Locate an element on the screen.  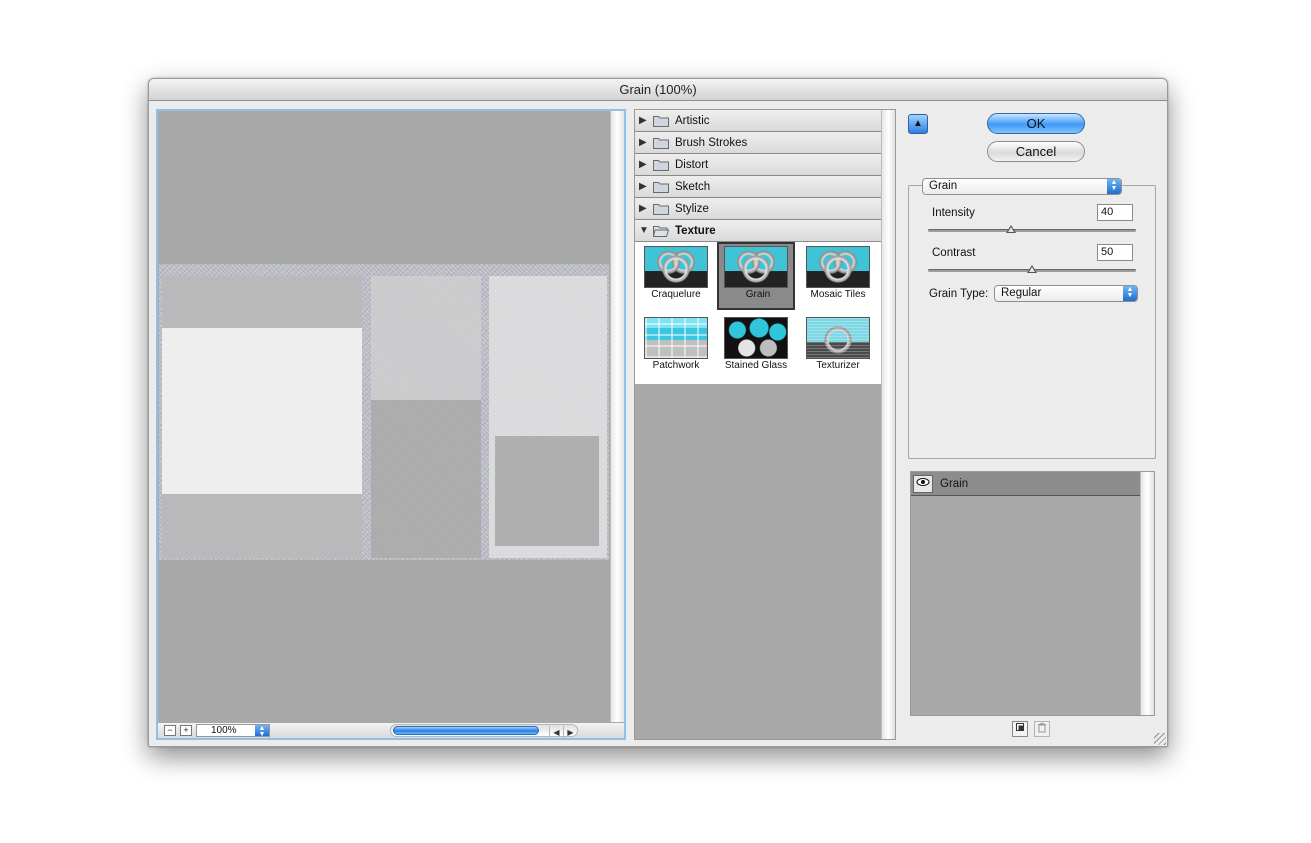
ok-button: OK is located at coordinates (1036, 123).